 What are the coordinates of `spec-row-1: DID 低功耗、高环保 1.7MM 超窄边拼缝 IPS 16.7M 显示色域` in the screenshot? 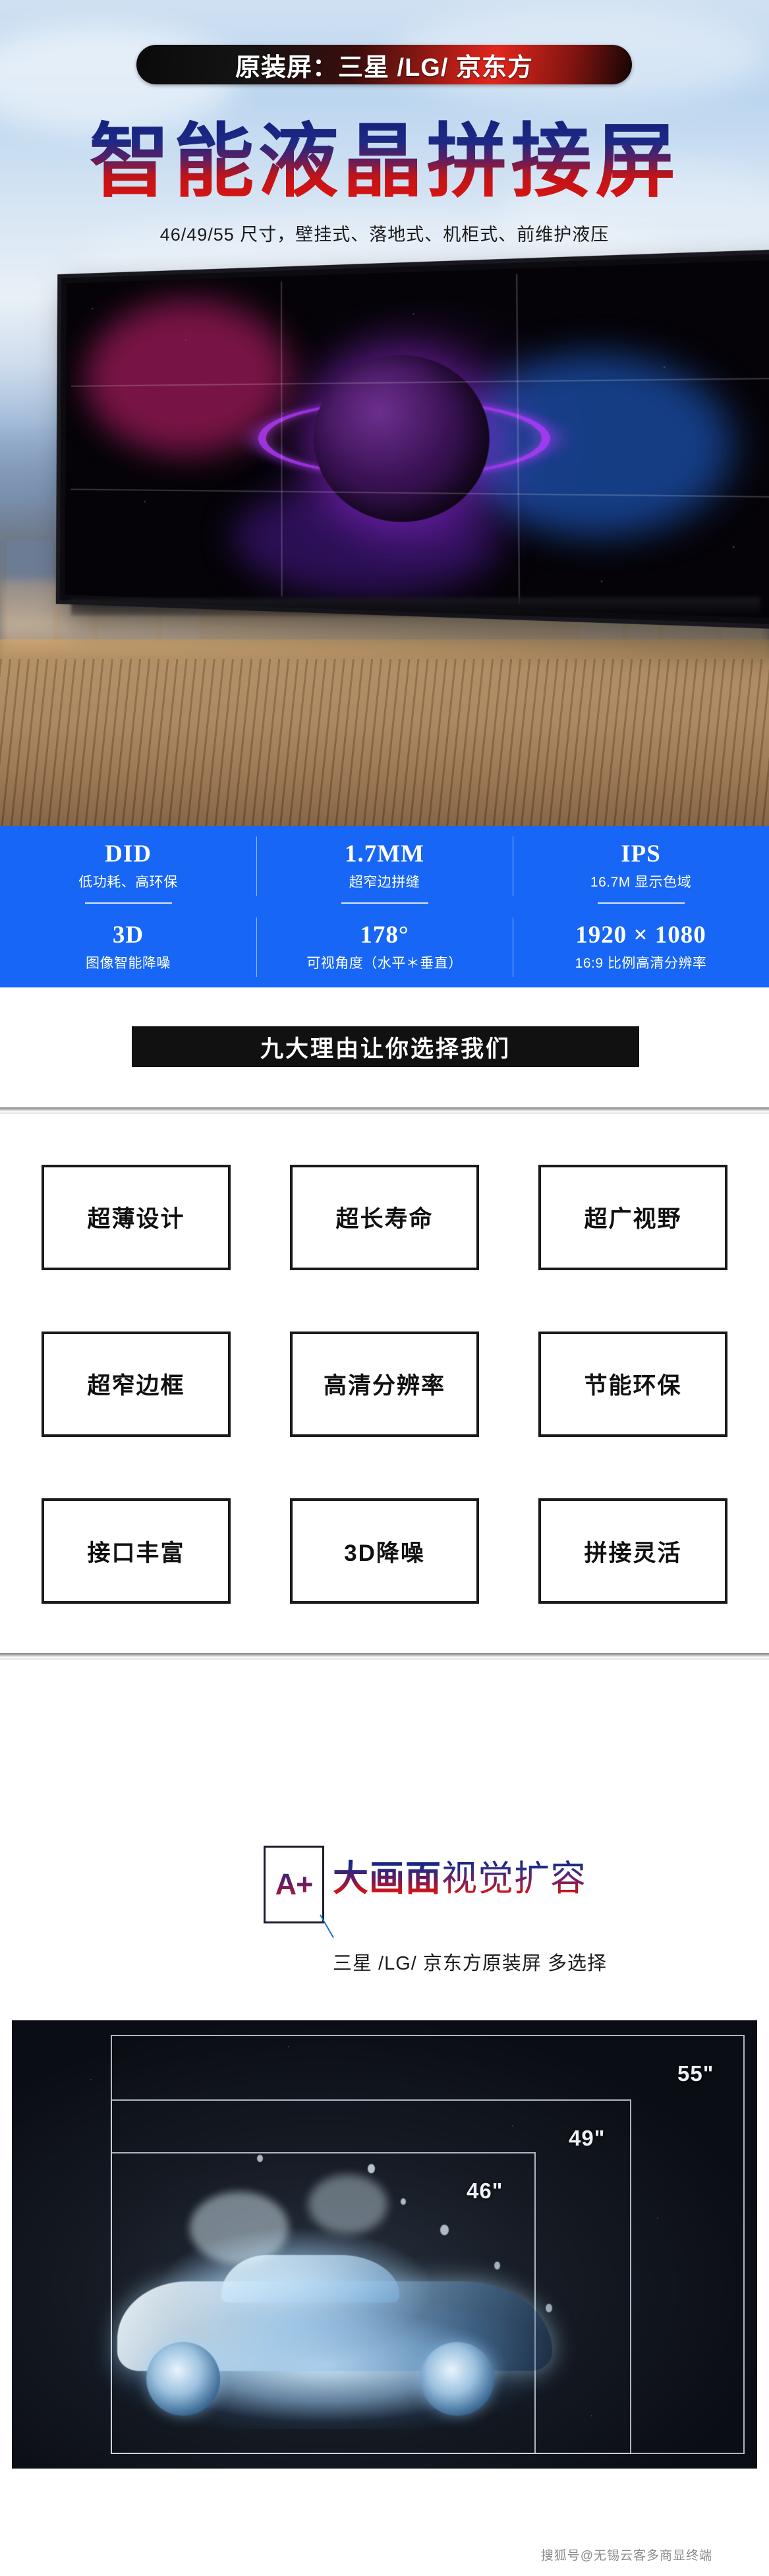 It's located at (384, 866).